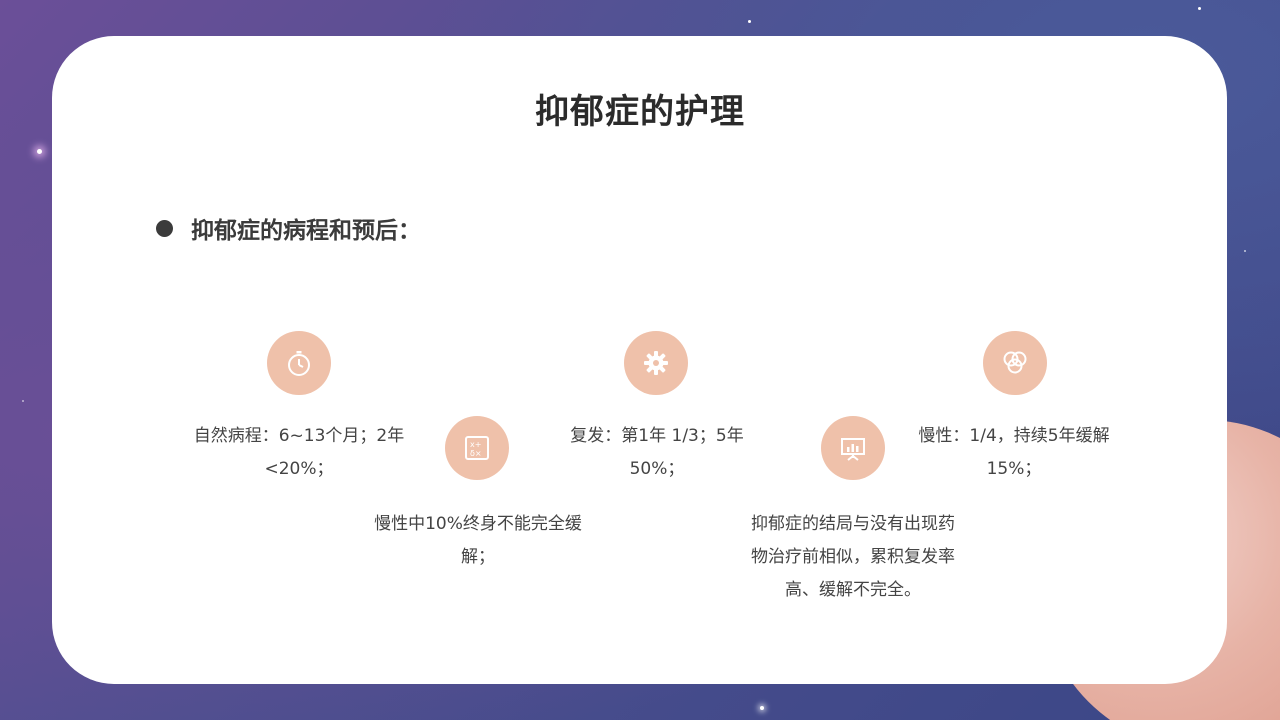 This screenshot has height=720, width=1280. Describe the element at coordinates (657, 452) in the screenshot. I see `item-text-recurrence: 复发：第1年 1/3；5年50%；` at that location.